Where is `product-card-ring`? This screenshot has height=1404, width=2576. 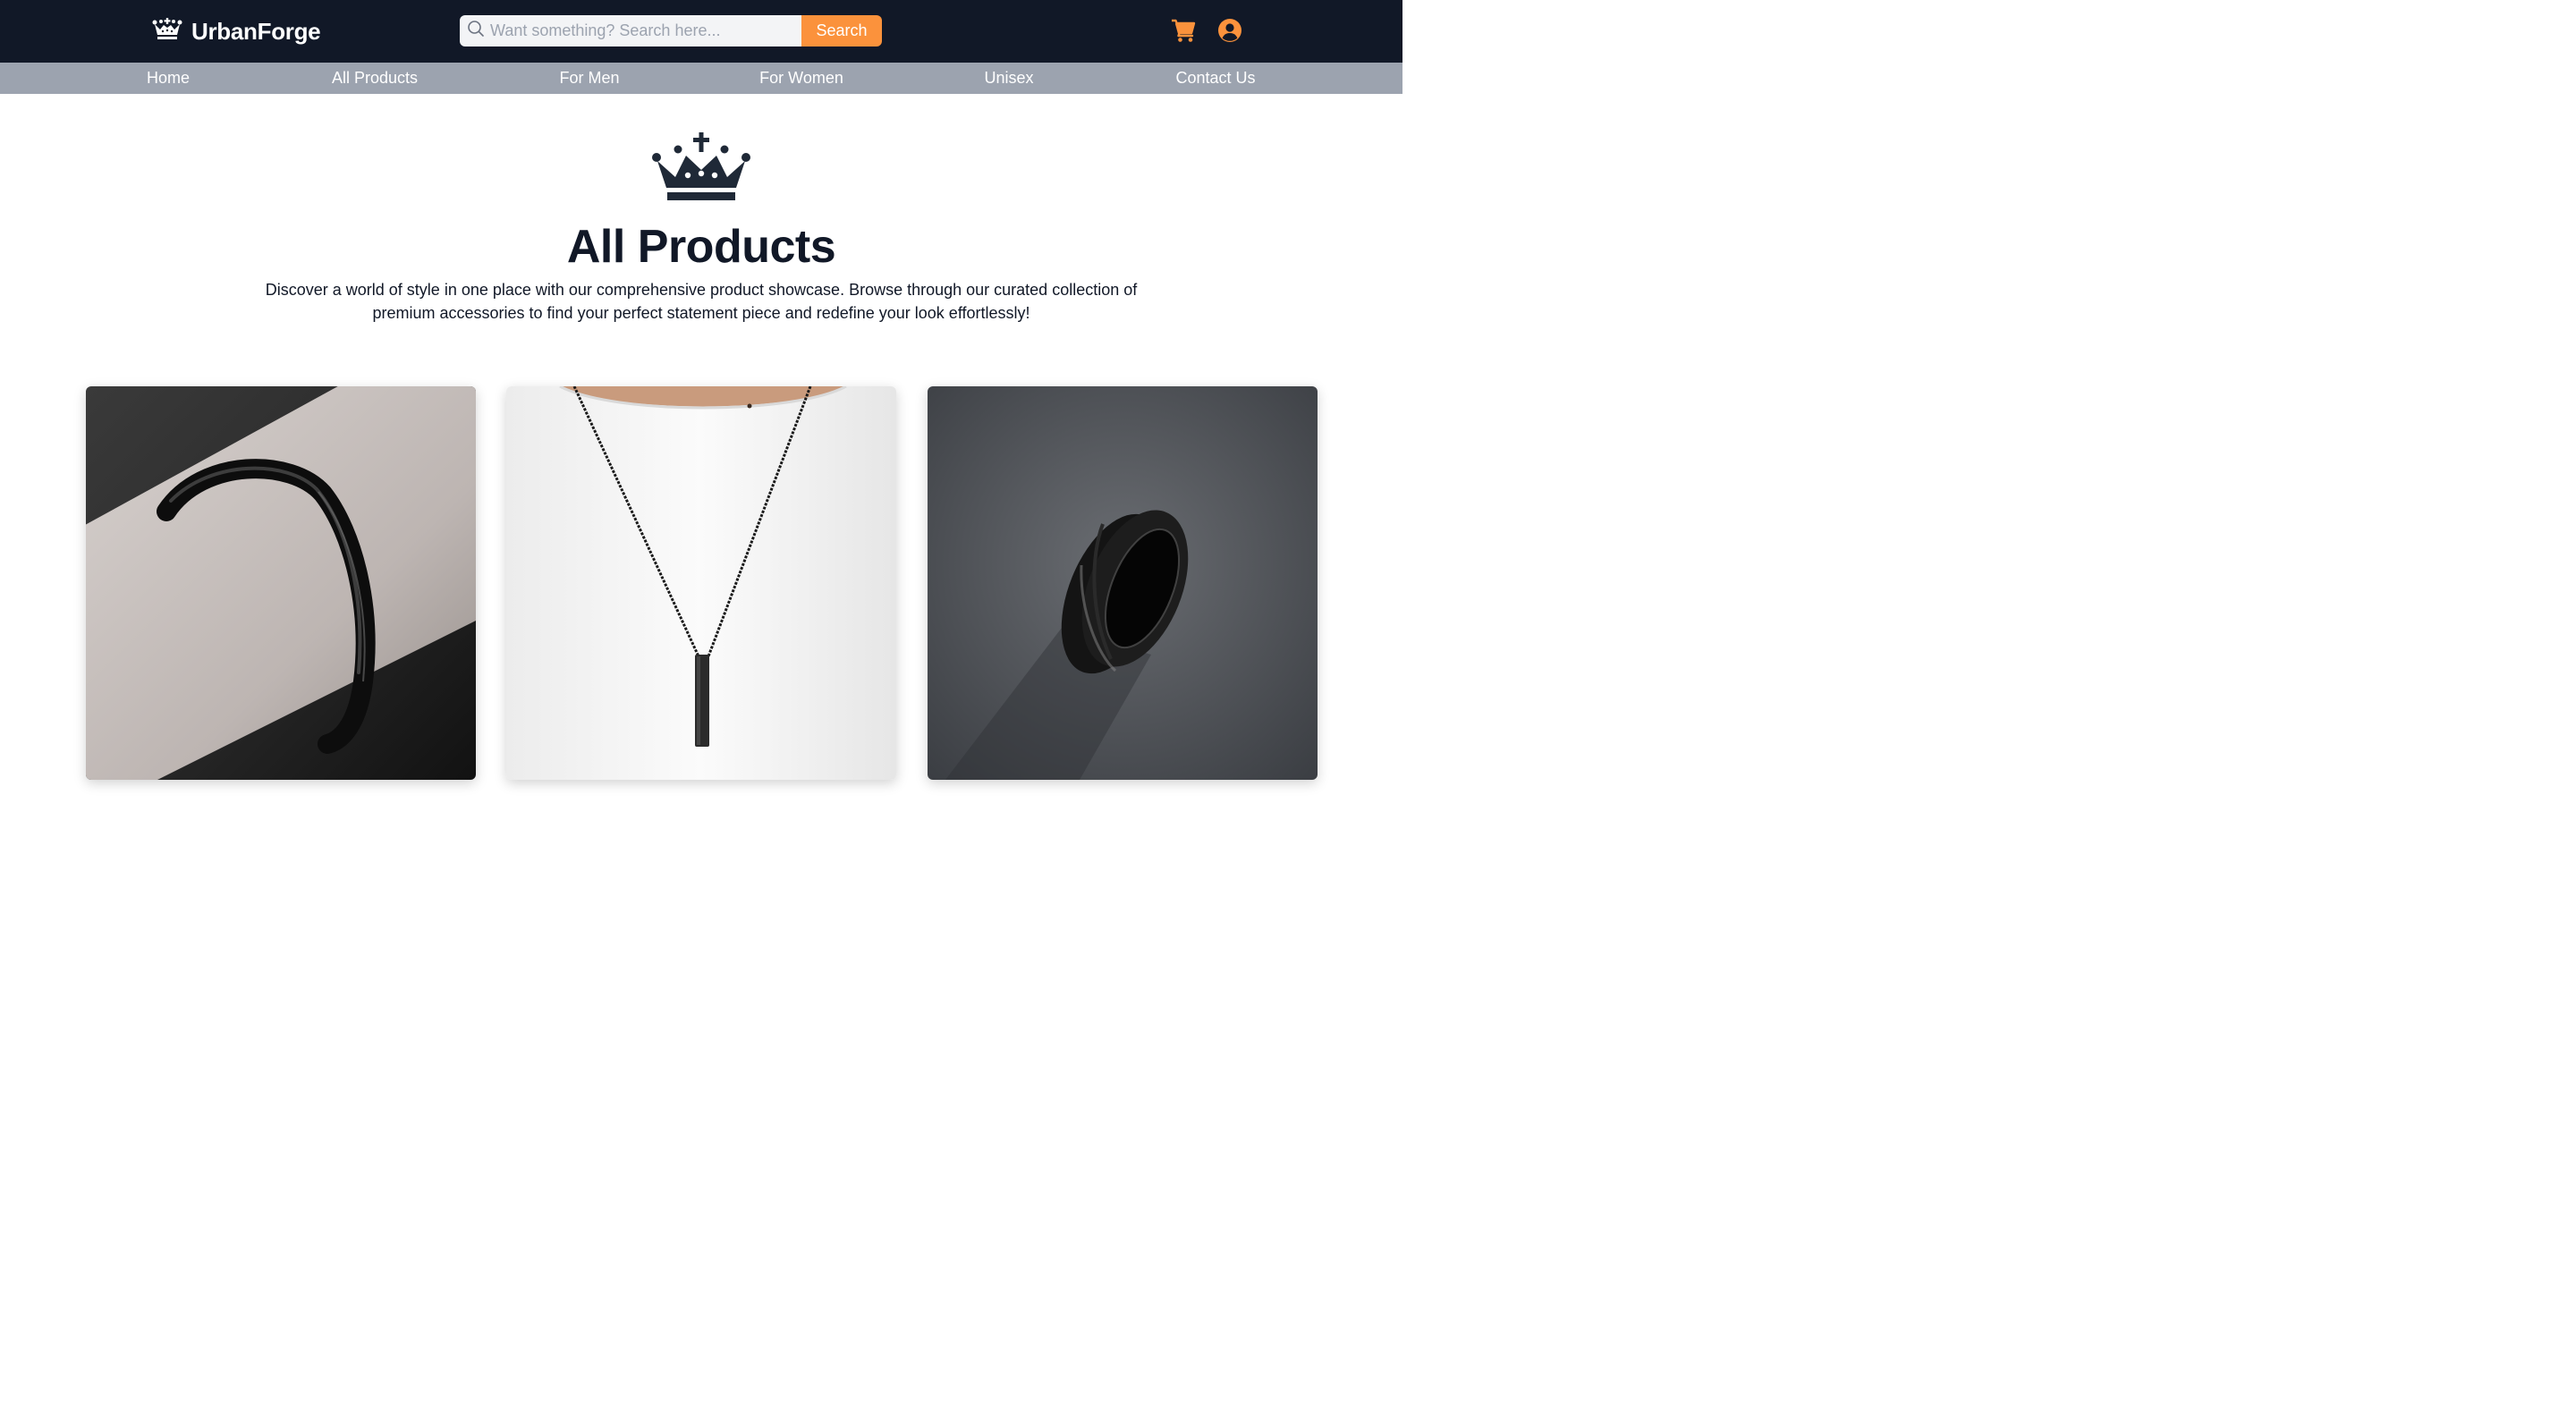 product-card-ring is located at coordinates (1123, 583).